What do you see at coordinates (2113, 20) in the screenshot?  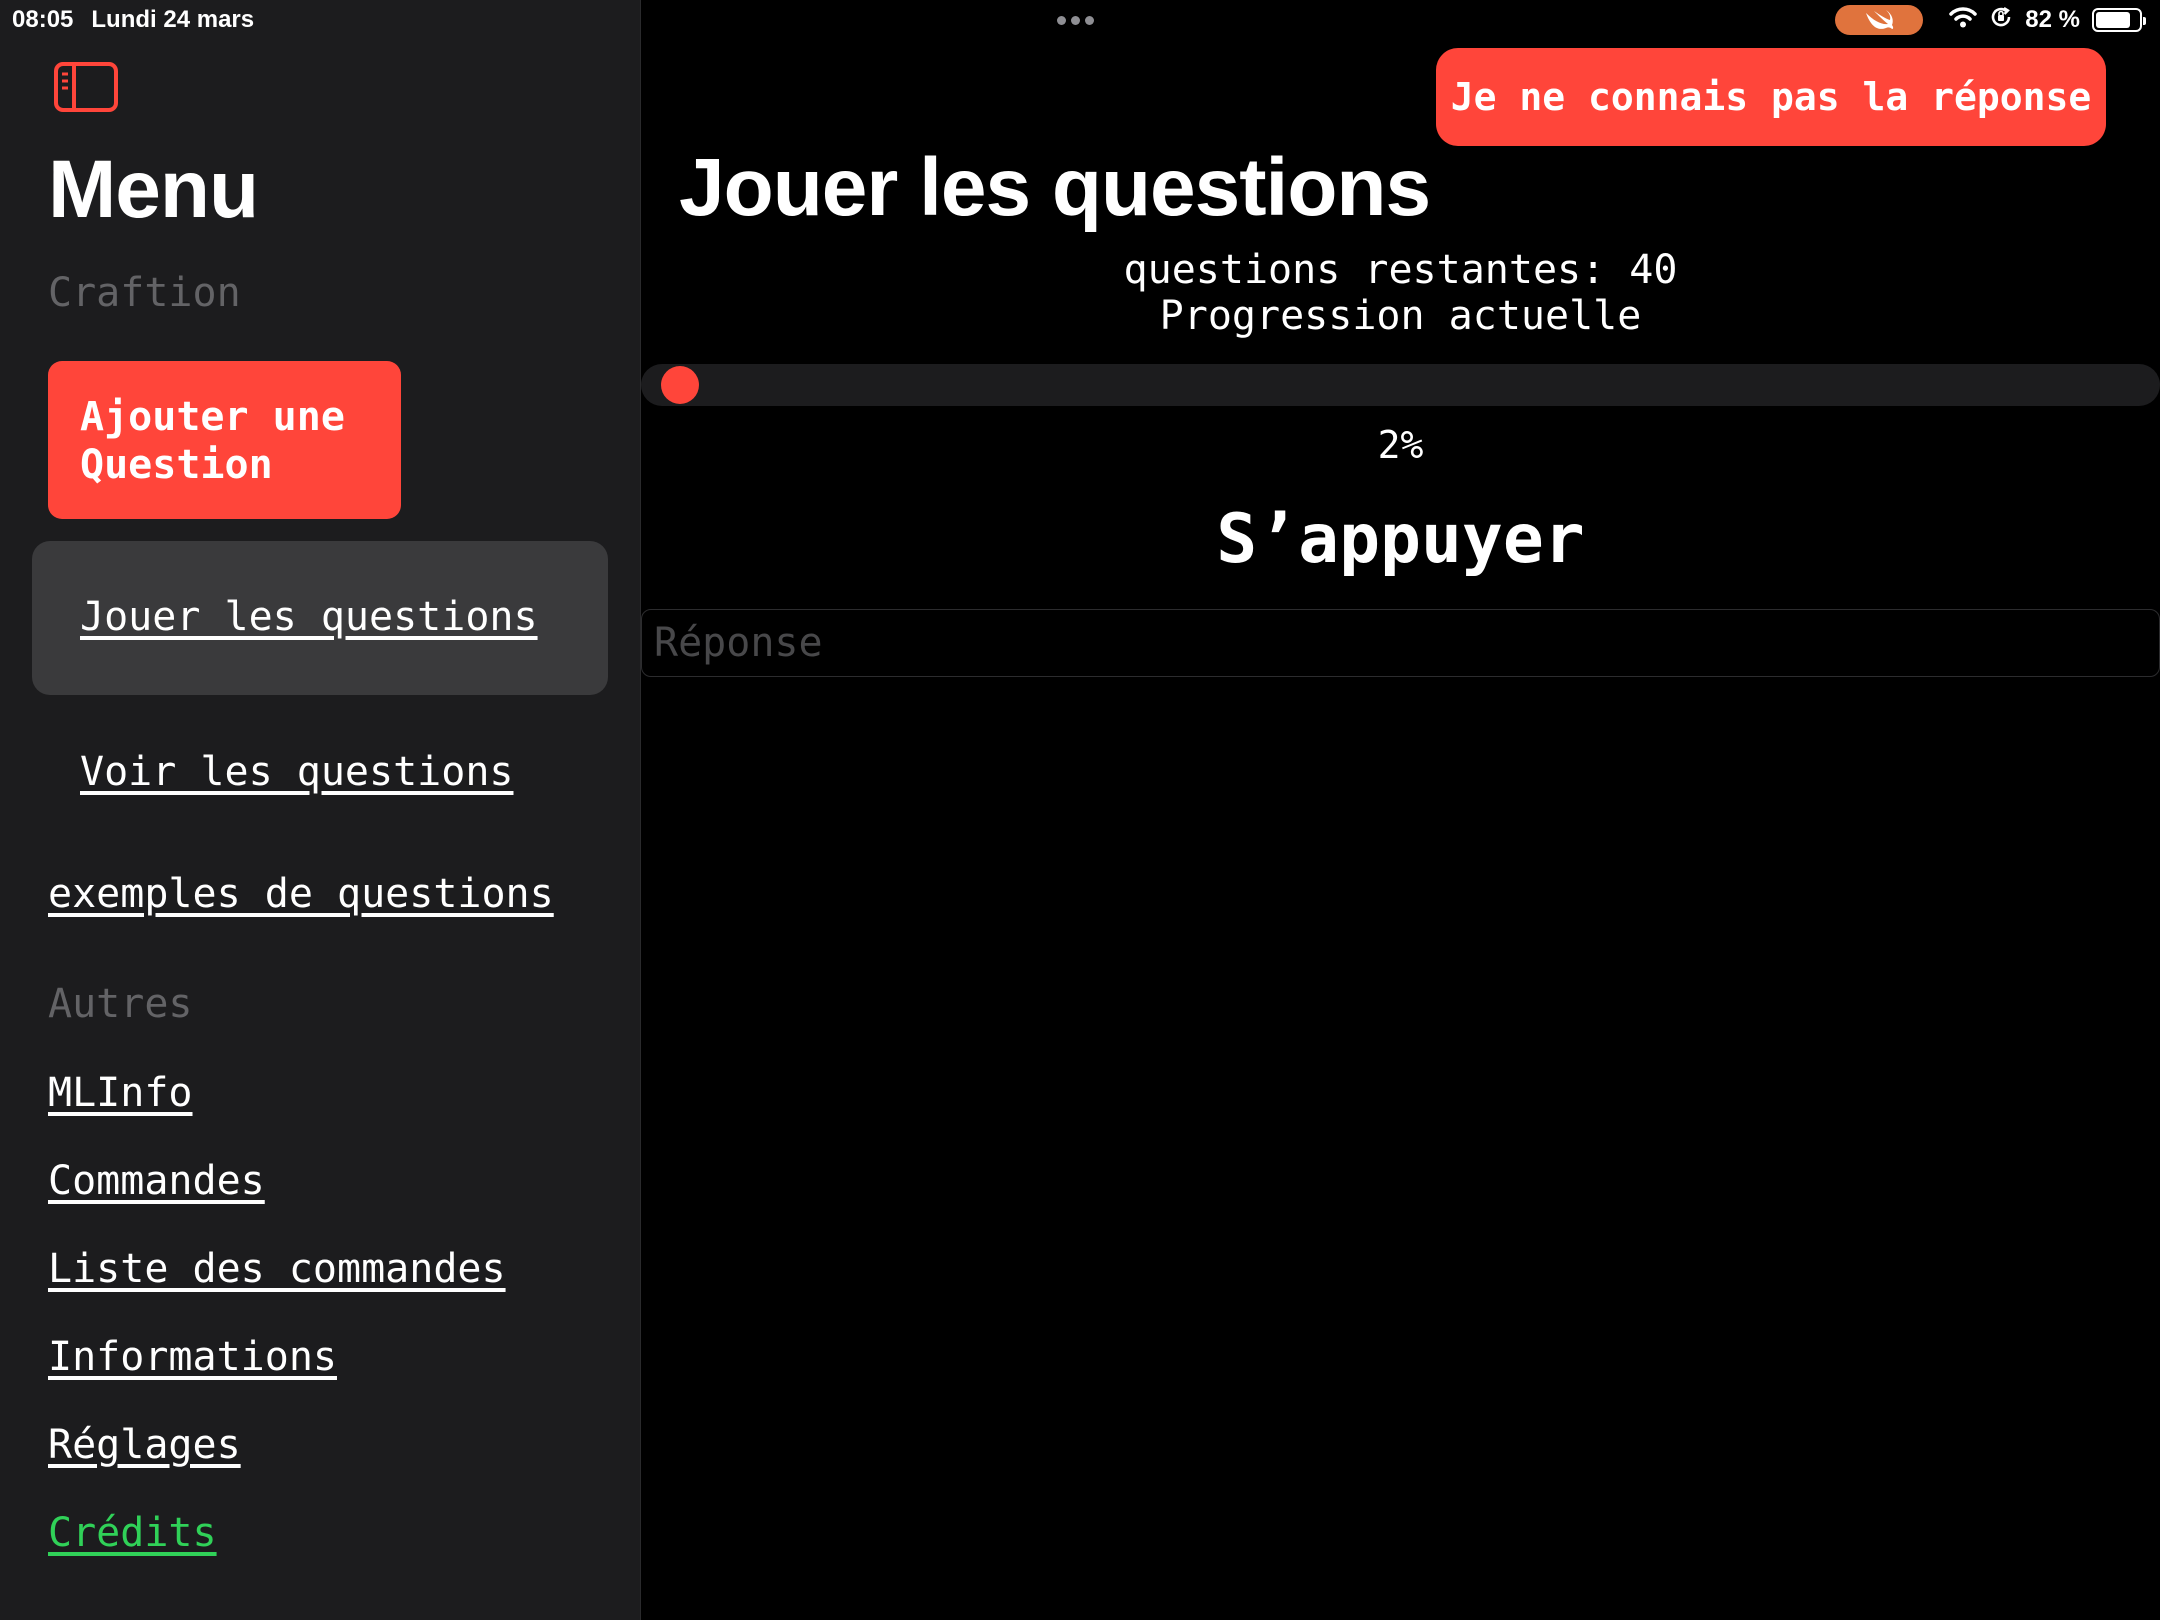 I see `battery-fill` at bounding box center [2113, 20].